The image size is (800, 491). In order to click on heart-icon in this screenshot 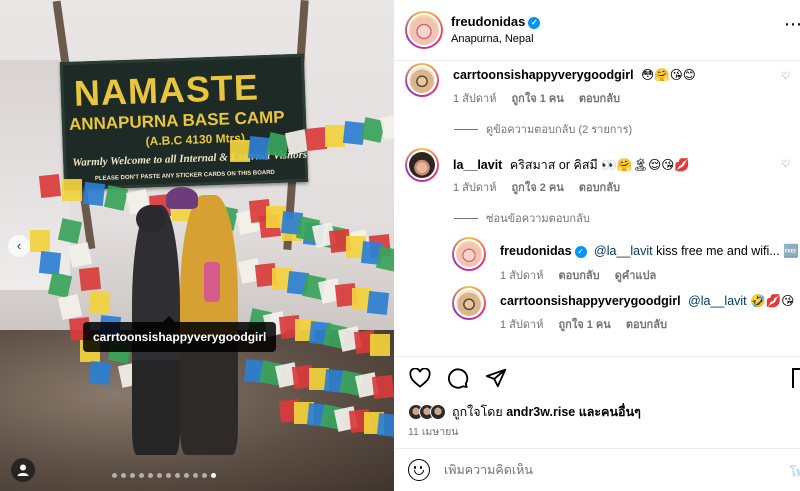, I will do `click(420, 378)`.